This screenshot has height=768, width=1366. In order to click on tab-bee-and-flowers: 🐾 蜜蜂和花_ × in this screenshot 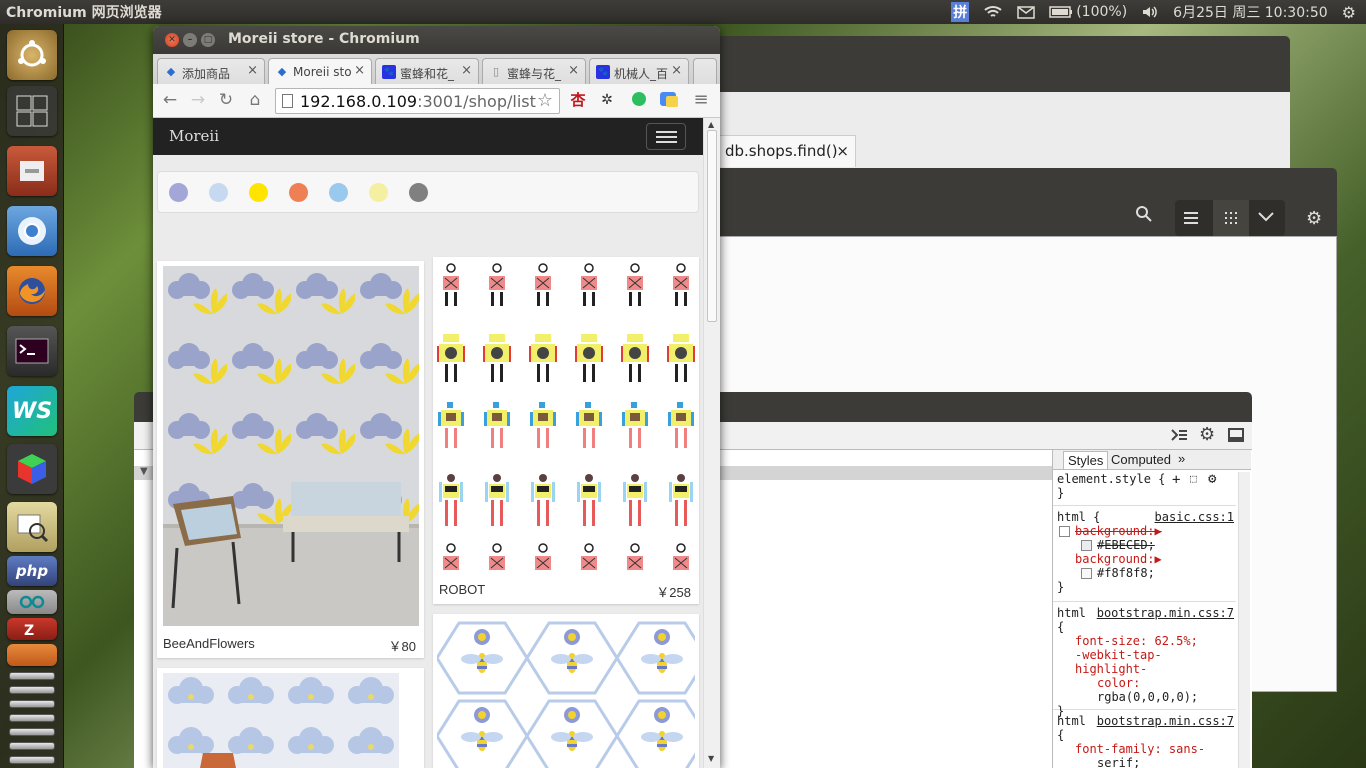, I will do `click(427, 71)`.